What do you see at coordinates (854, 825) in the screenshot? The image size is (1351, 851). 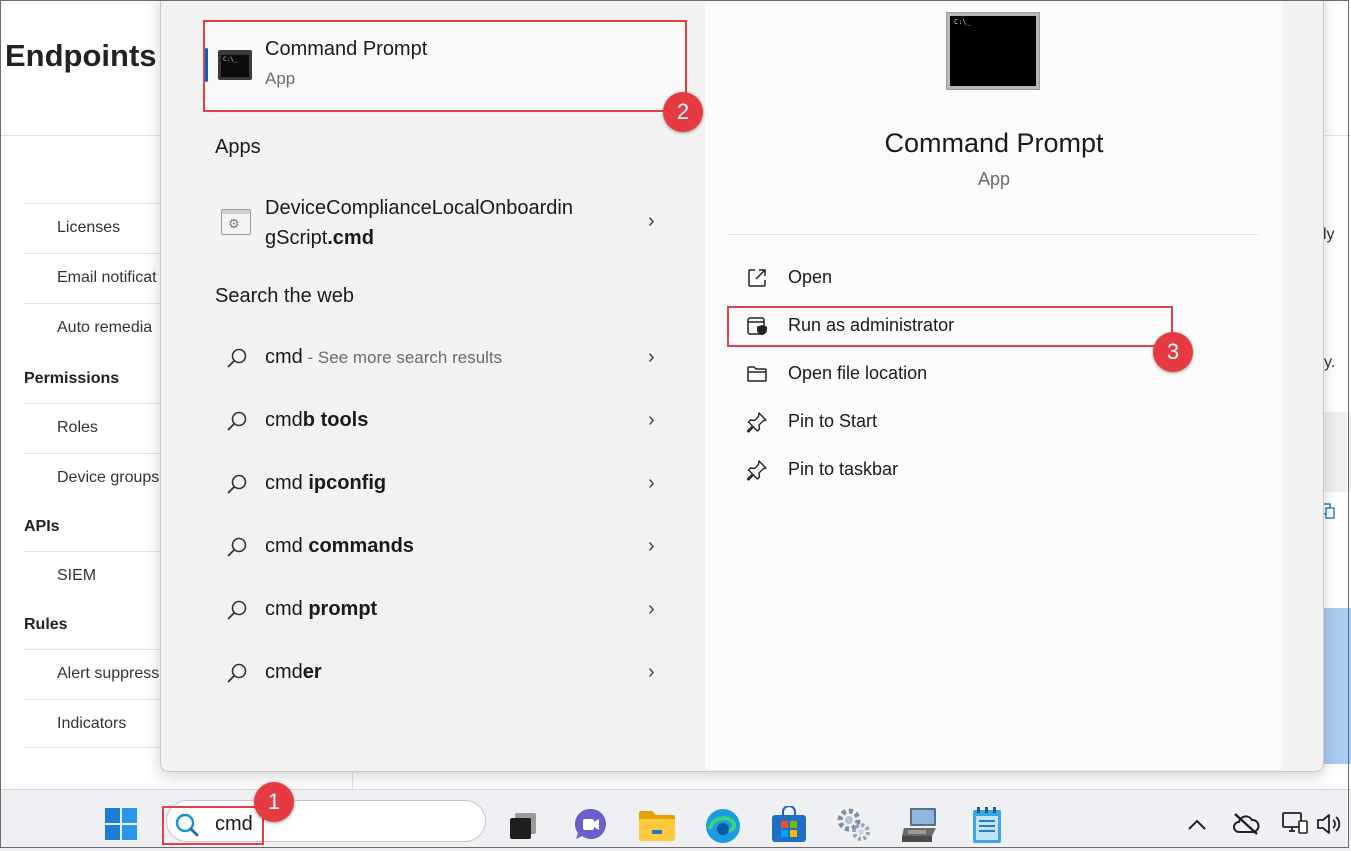 I see `settings-icon` at bounding box center [854, 825].